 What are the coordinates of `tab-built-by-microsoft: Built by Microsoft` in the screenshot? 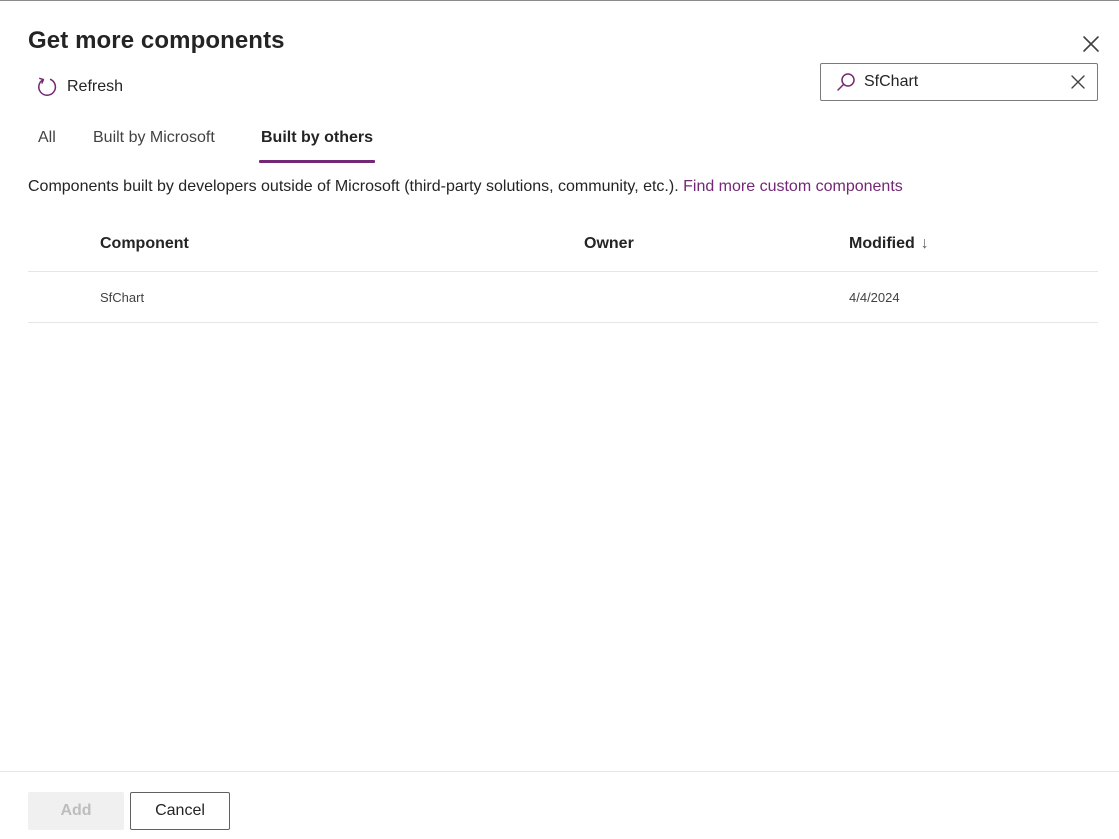 It's located at (154, 141).